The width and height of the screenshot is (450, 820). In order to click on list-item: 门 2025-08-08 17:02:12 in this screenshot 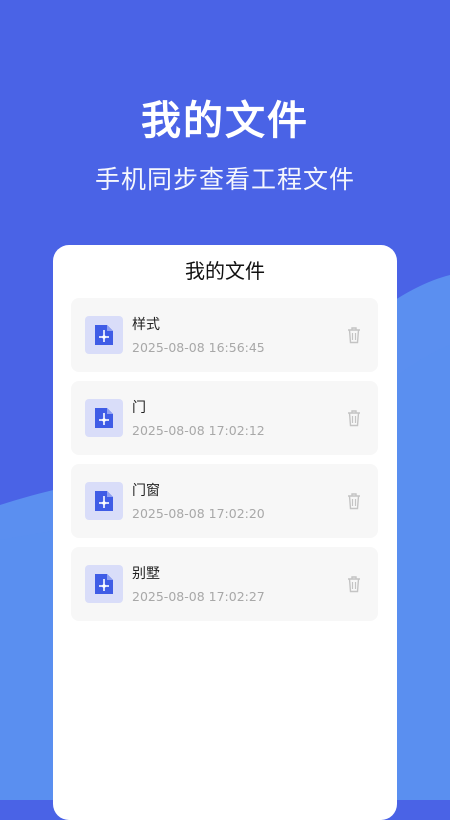, I will do `click(224, 418)`.